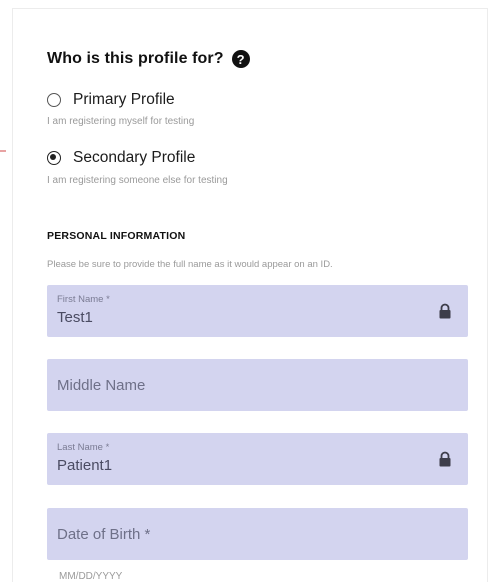 This screenshot has width=496, height=582. Describe the element at coordinates (116, 236) in the screenshot. I see `personal-information-heading: PERSONAL INFORMATION` at that location.